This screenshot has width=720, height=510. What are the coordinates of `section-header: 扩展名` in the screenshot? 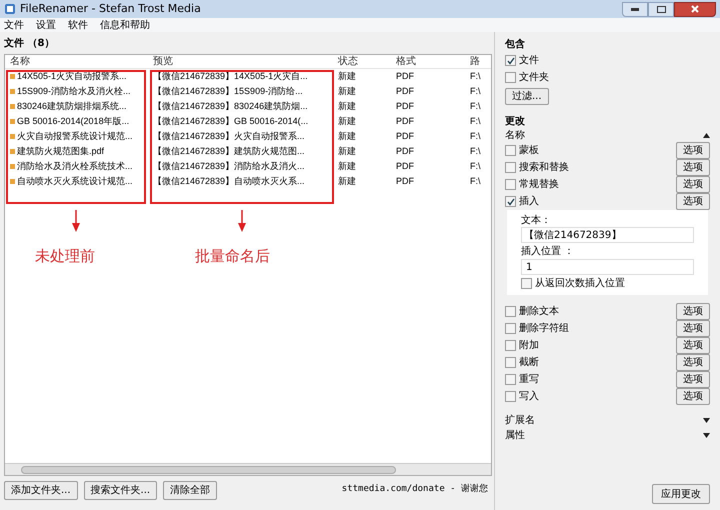 It's located at (520, 420).